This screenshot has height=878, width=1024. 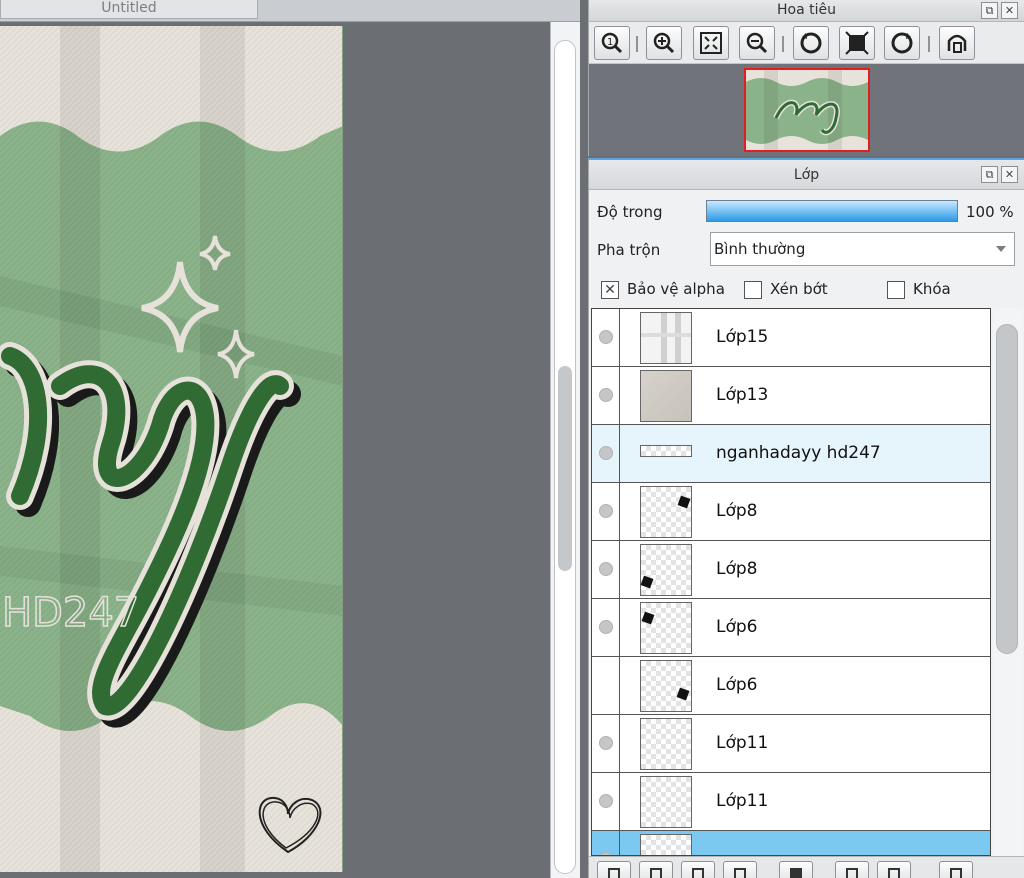 I want to click on canvas-vertical-scrollbar, so click(x=565, y=450).